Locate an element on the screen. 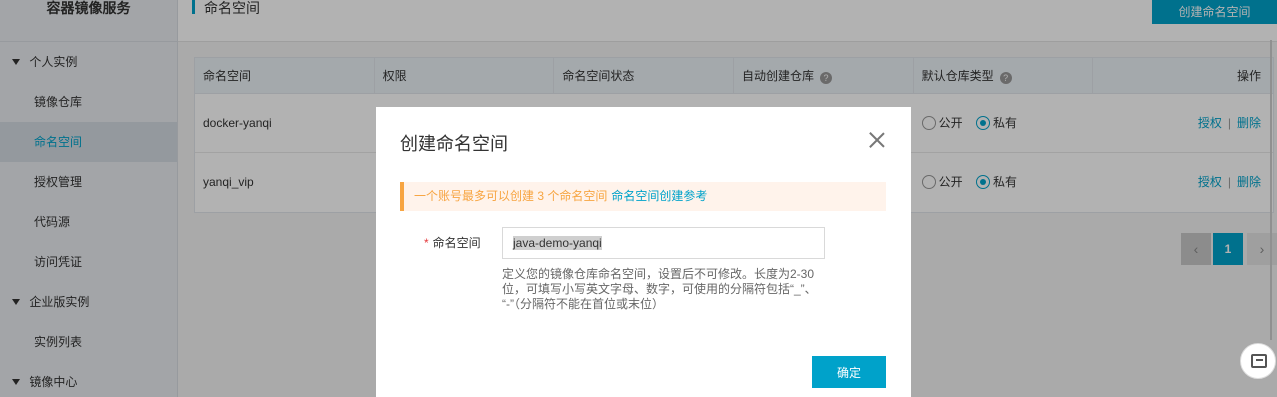 The width and height of the screenshot is (1277, 397). limit-notice: 一个账号最多可以创建 3 个命名空间 命名空间创建参考 is located at coordinates (643, 196).